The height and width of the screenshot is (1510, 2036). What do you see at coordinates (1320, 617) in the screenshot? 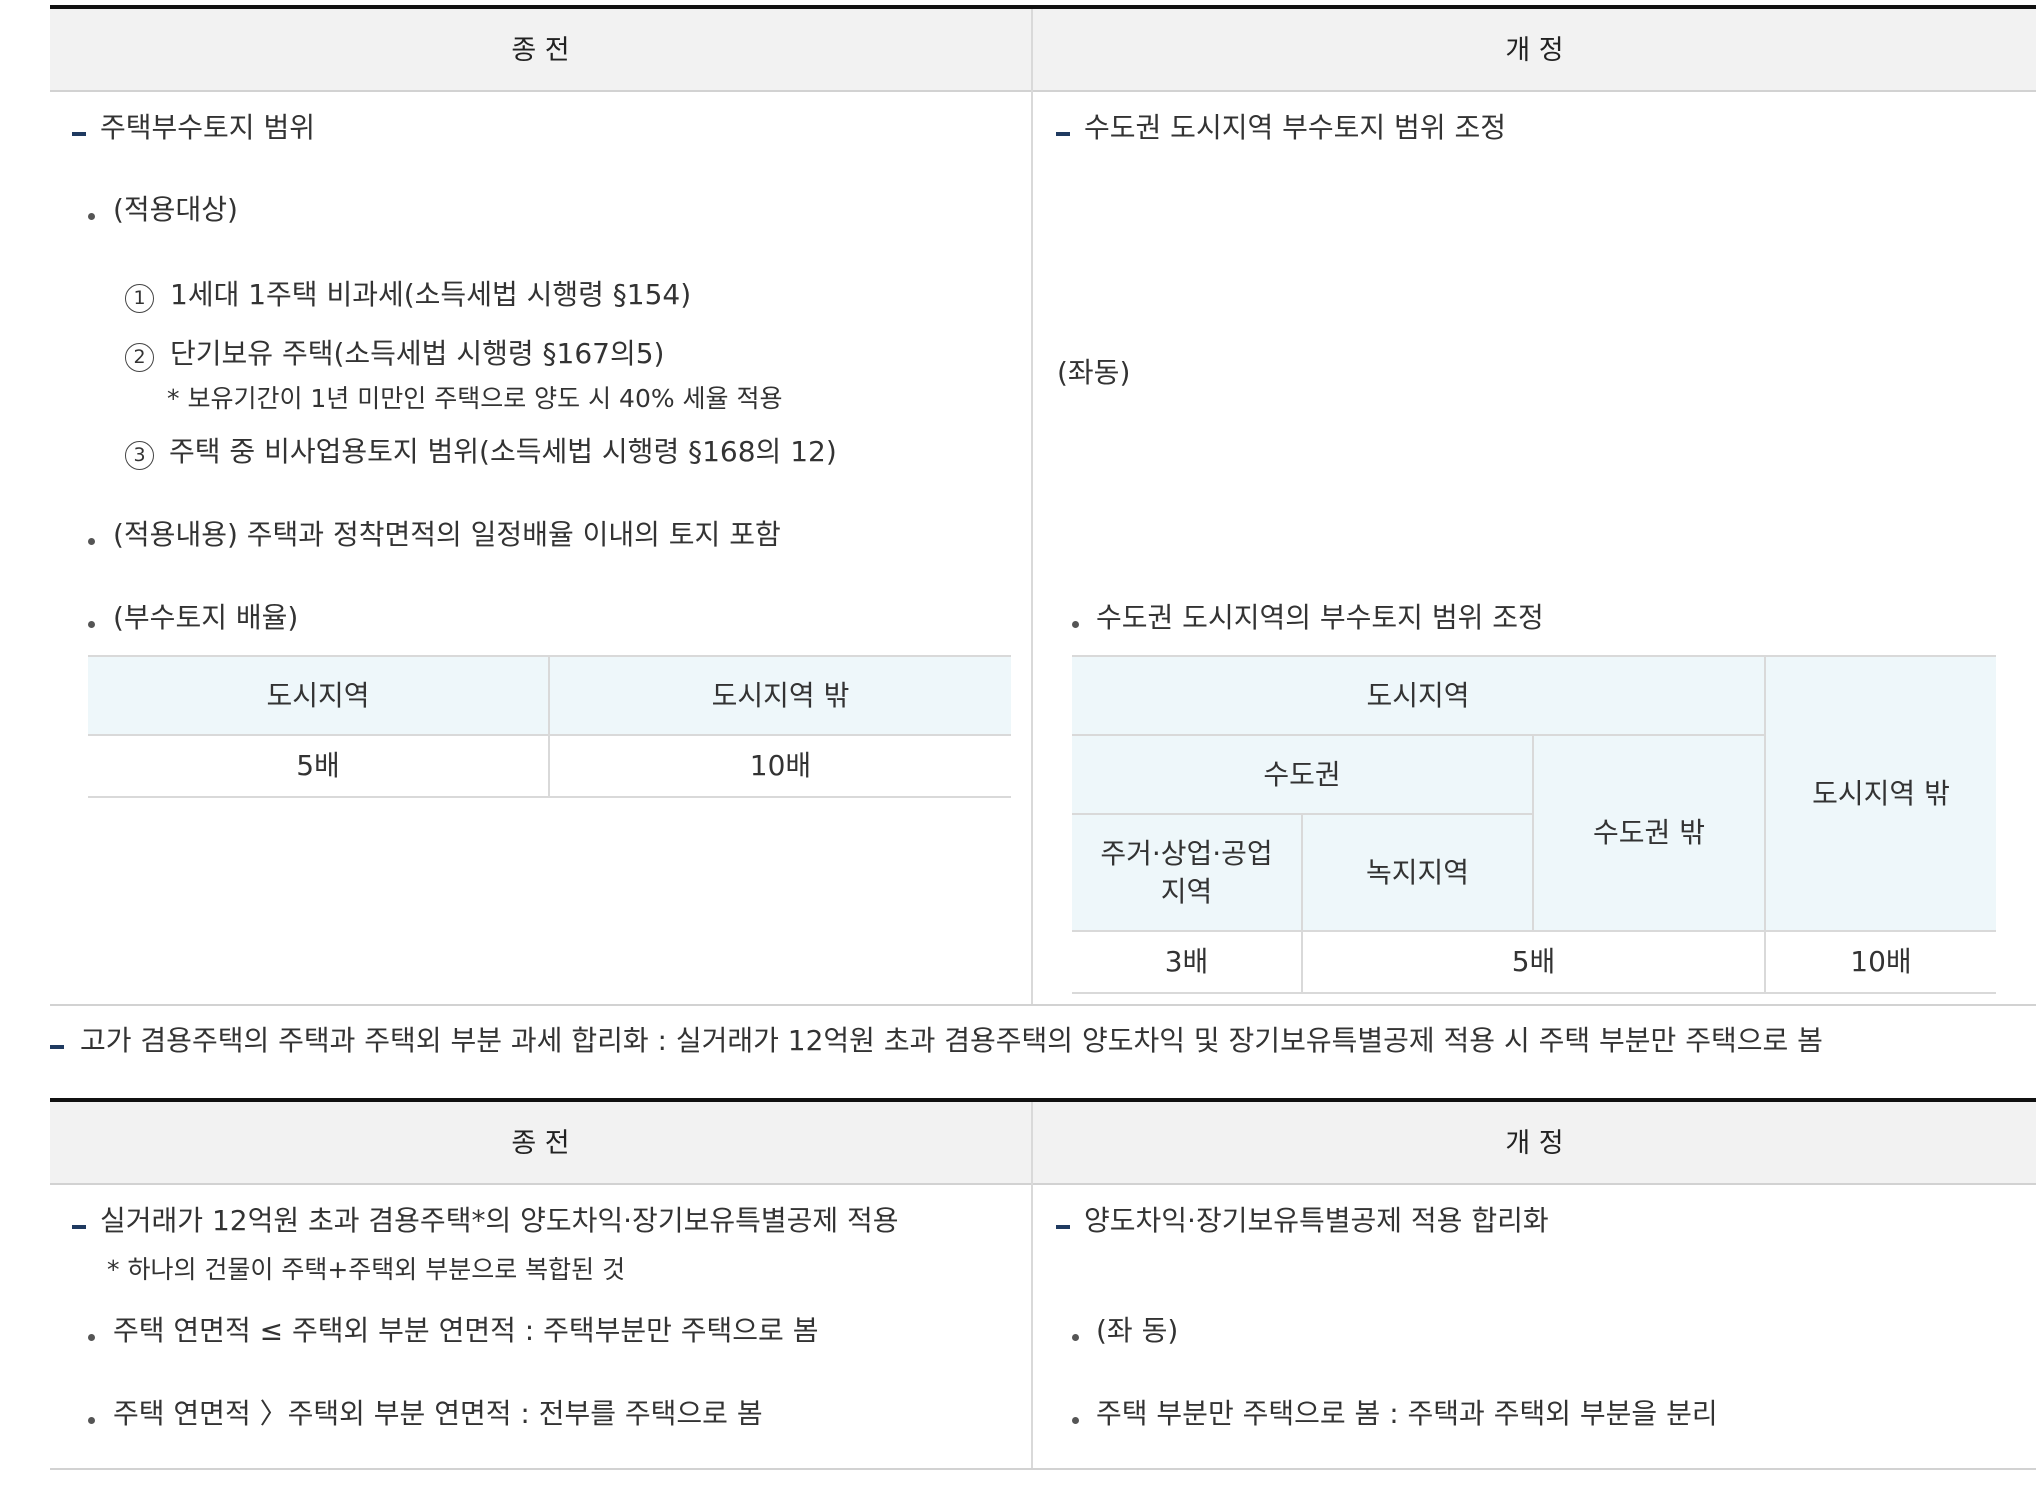
I see `right-bullet: 수도권 도시지역의 부수토지 범위 조정` at bounding box center [1320, 617].